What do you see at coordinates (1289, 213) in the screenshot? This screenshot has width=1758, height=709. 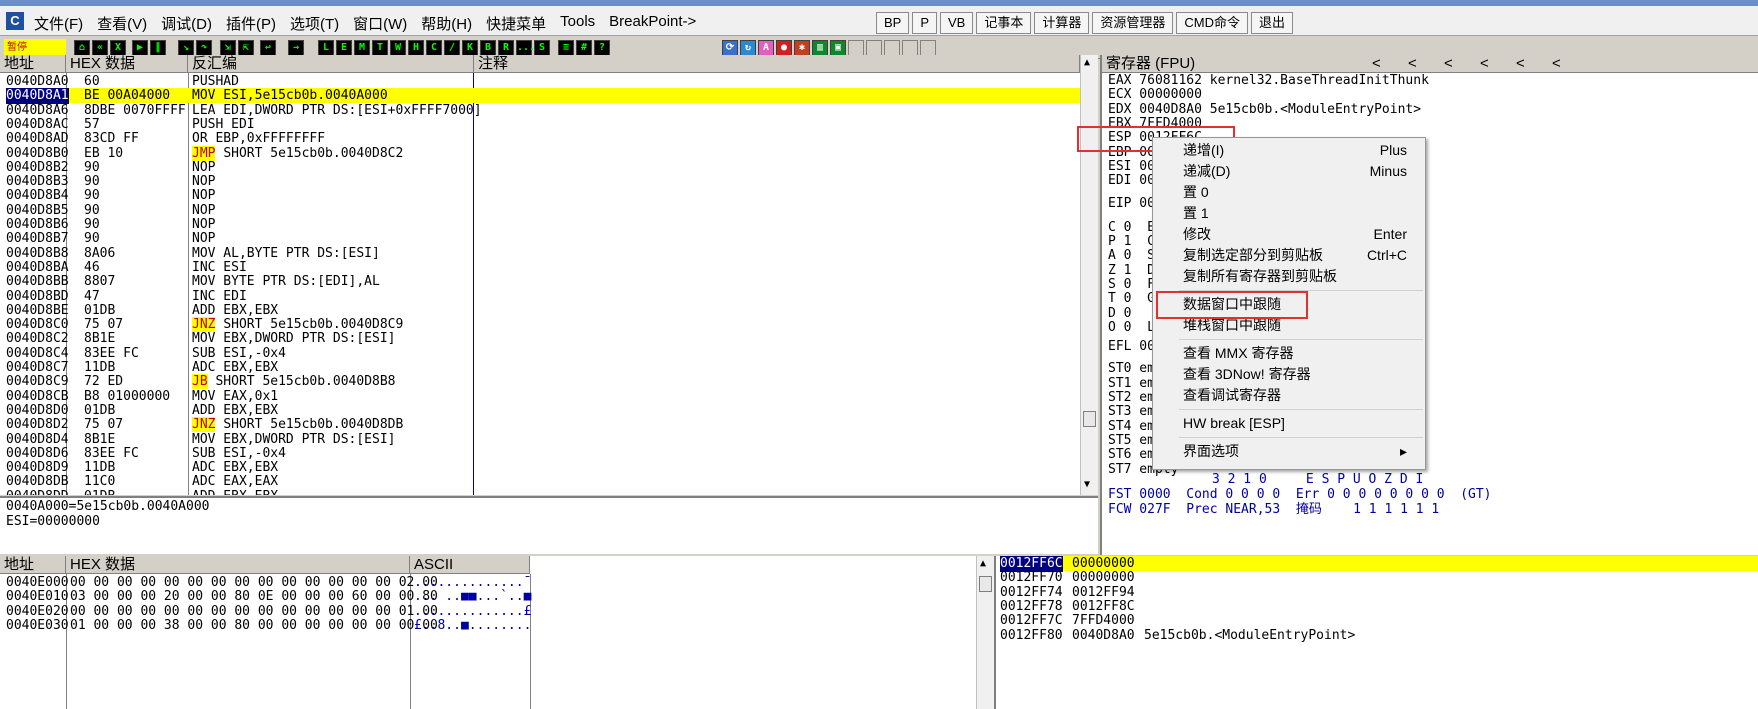 I see `context-menu-item: 置 1` at bounding box center [1289, 213].